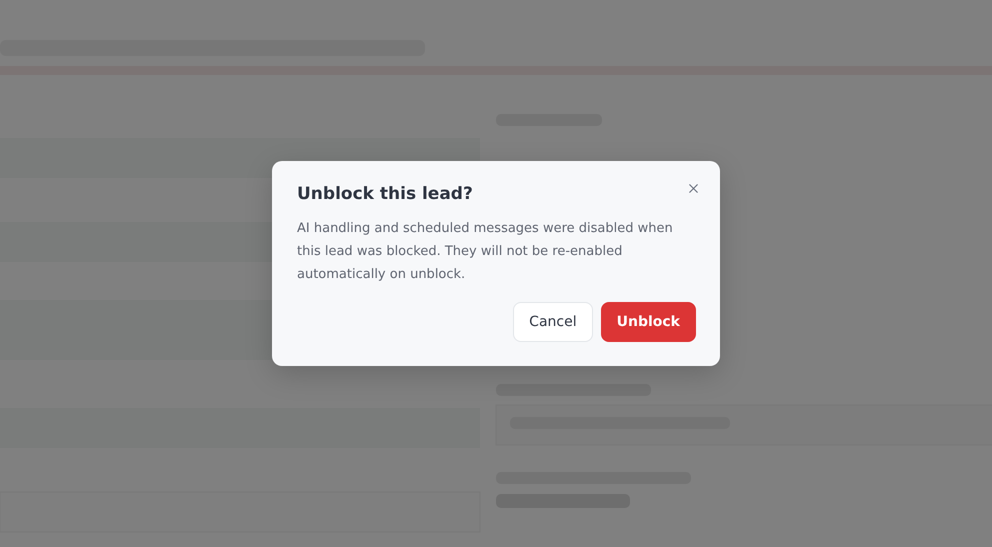  What do you see at coordinates (485, 252) in the screenshot?
I see `dialog-message: AI handling and scheduled messages were disabled when this lead was blocked. They will not be re-enabled automatically on unblock.` at bounding box center [485, 252].